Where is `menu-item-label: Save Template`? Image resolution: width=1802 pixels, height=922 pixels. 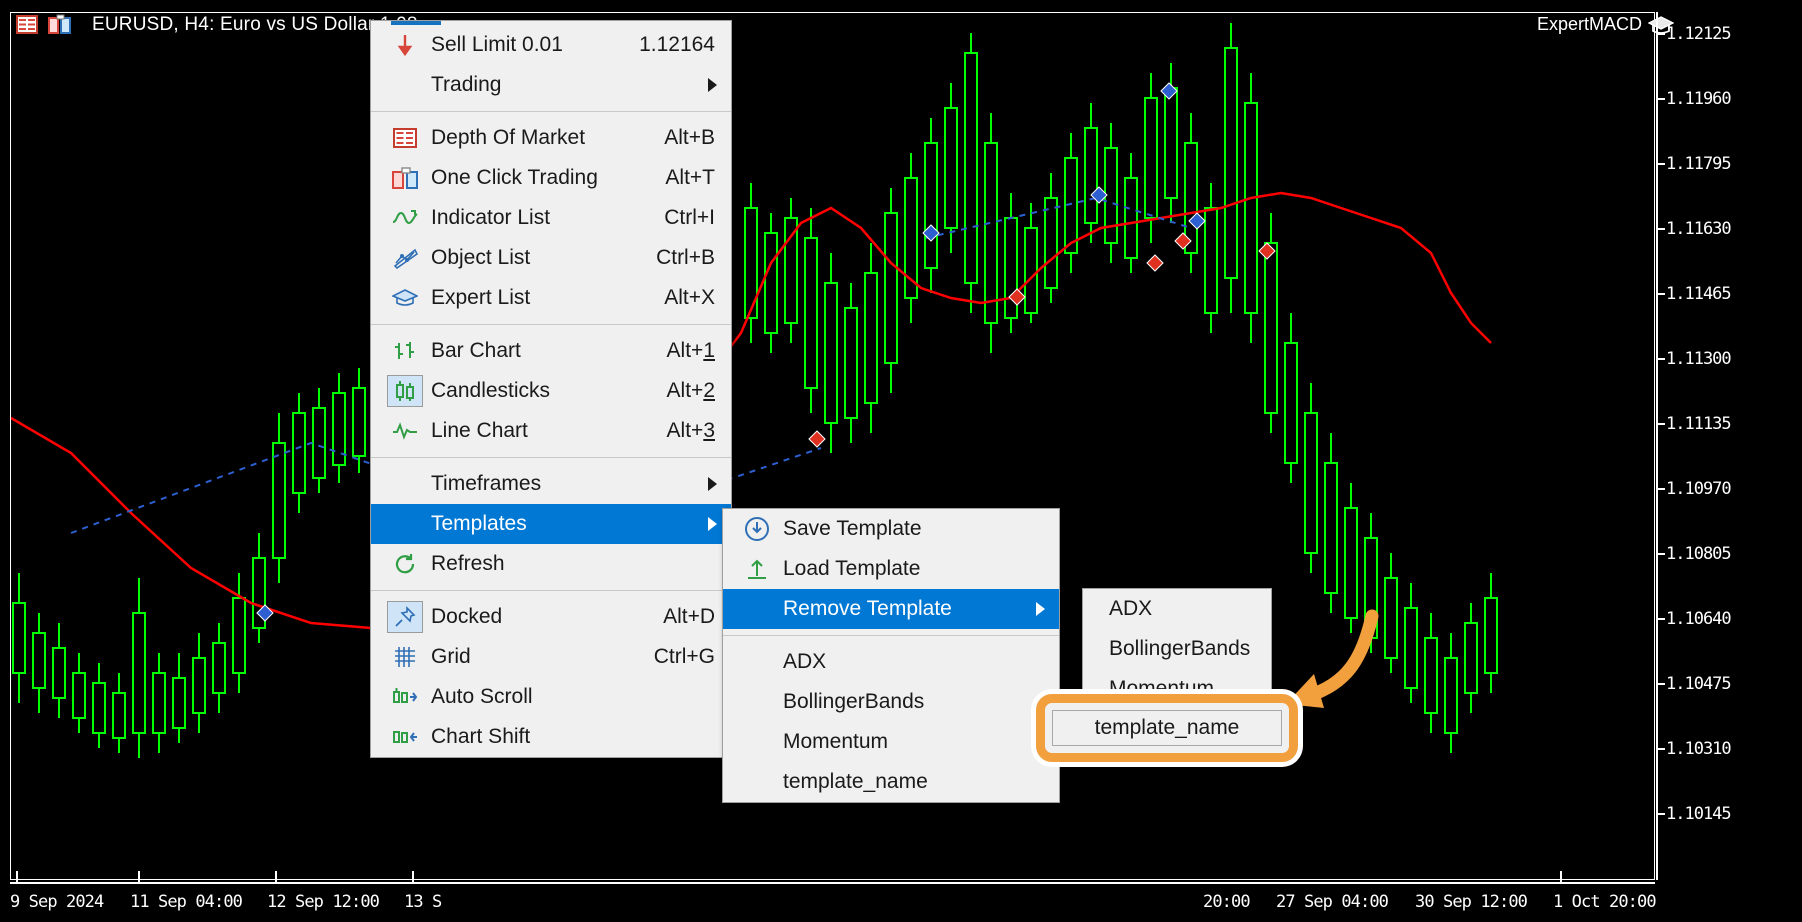
menu-item-label: Save Template is located at coordinates (852, 528).